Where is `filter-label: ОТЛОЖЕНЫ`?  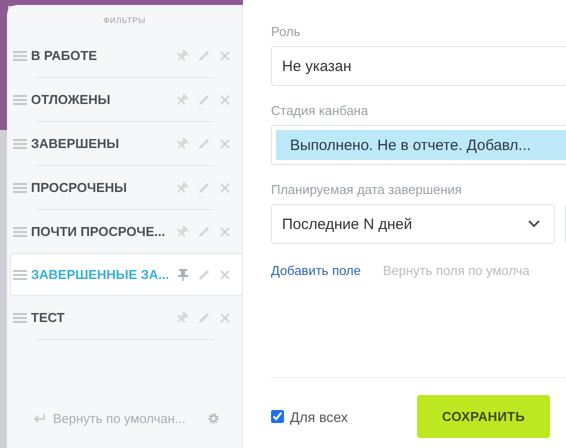 filter-label: ОТЛОЖЕНЫ is located at coordinates (71, 99).